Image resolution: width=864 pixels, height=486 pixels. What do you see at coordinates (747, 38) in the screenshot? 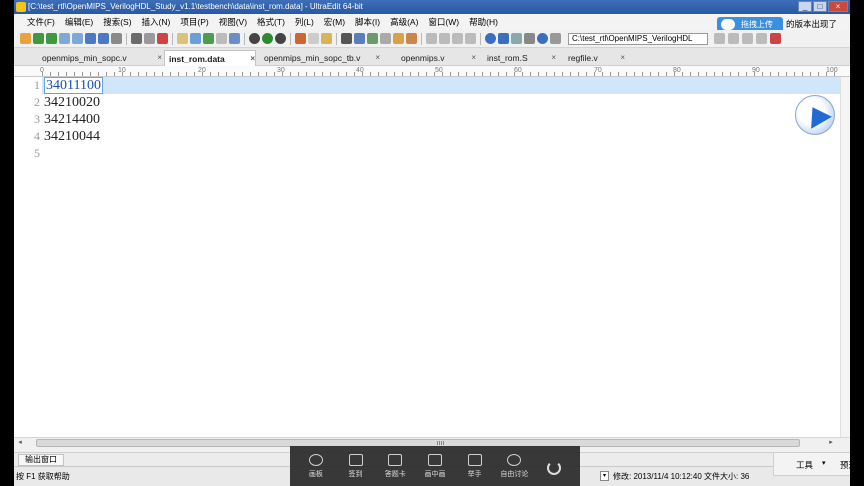
I see `sync-icon` at bounding box center [747, 38].